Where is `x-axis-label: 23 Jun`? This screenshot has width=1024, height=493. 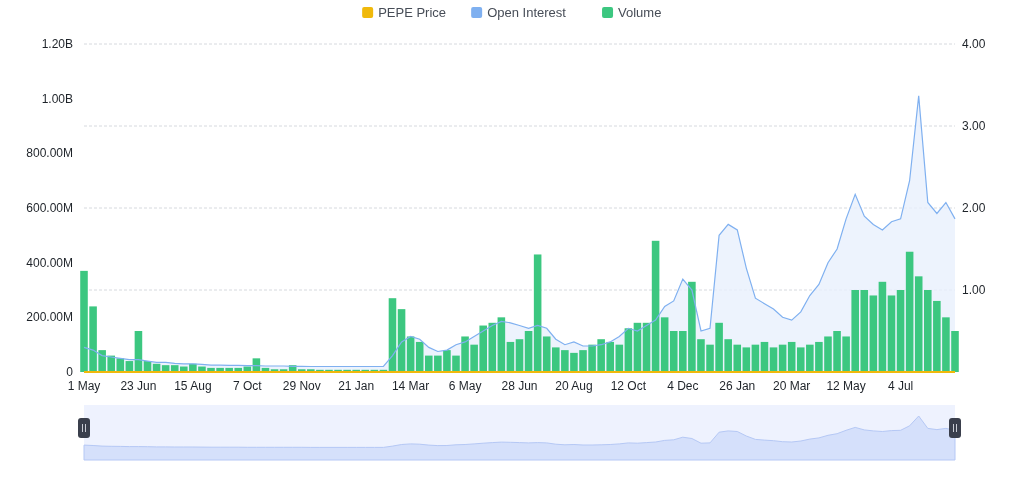
x-axis-label: 23 Jun is located at coordinates (138, 386).